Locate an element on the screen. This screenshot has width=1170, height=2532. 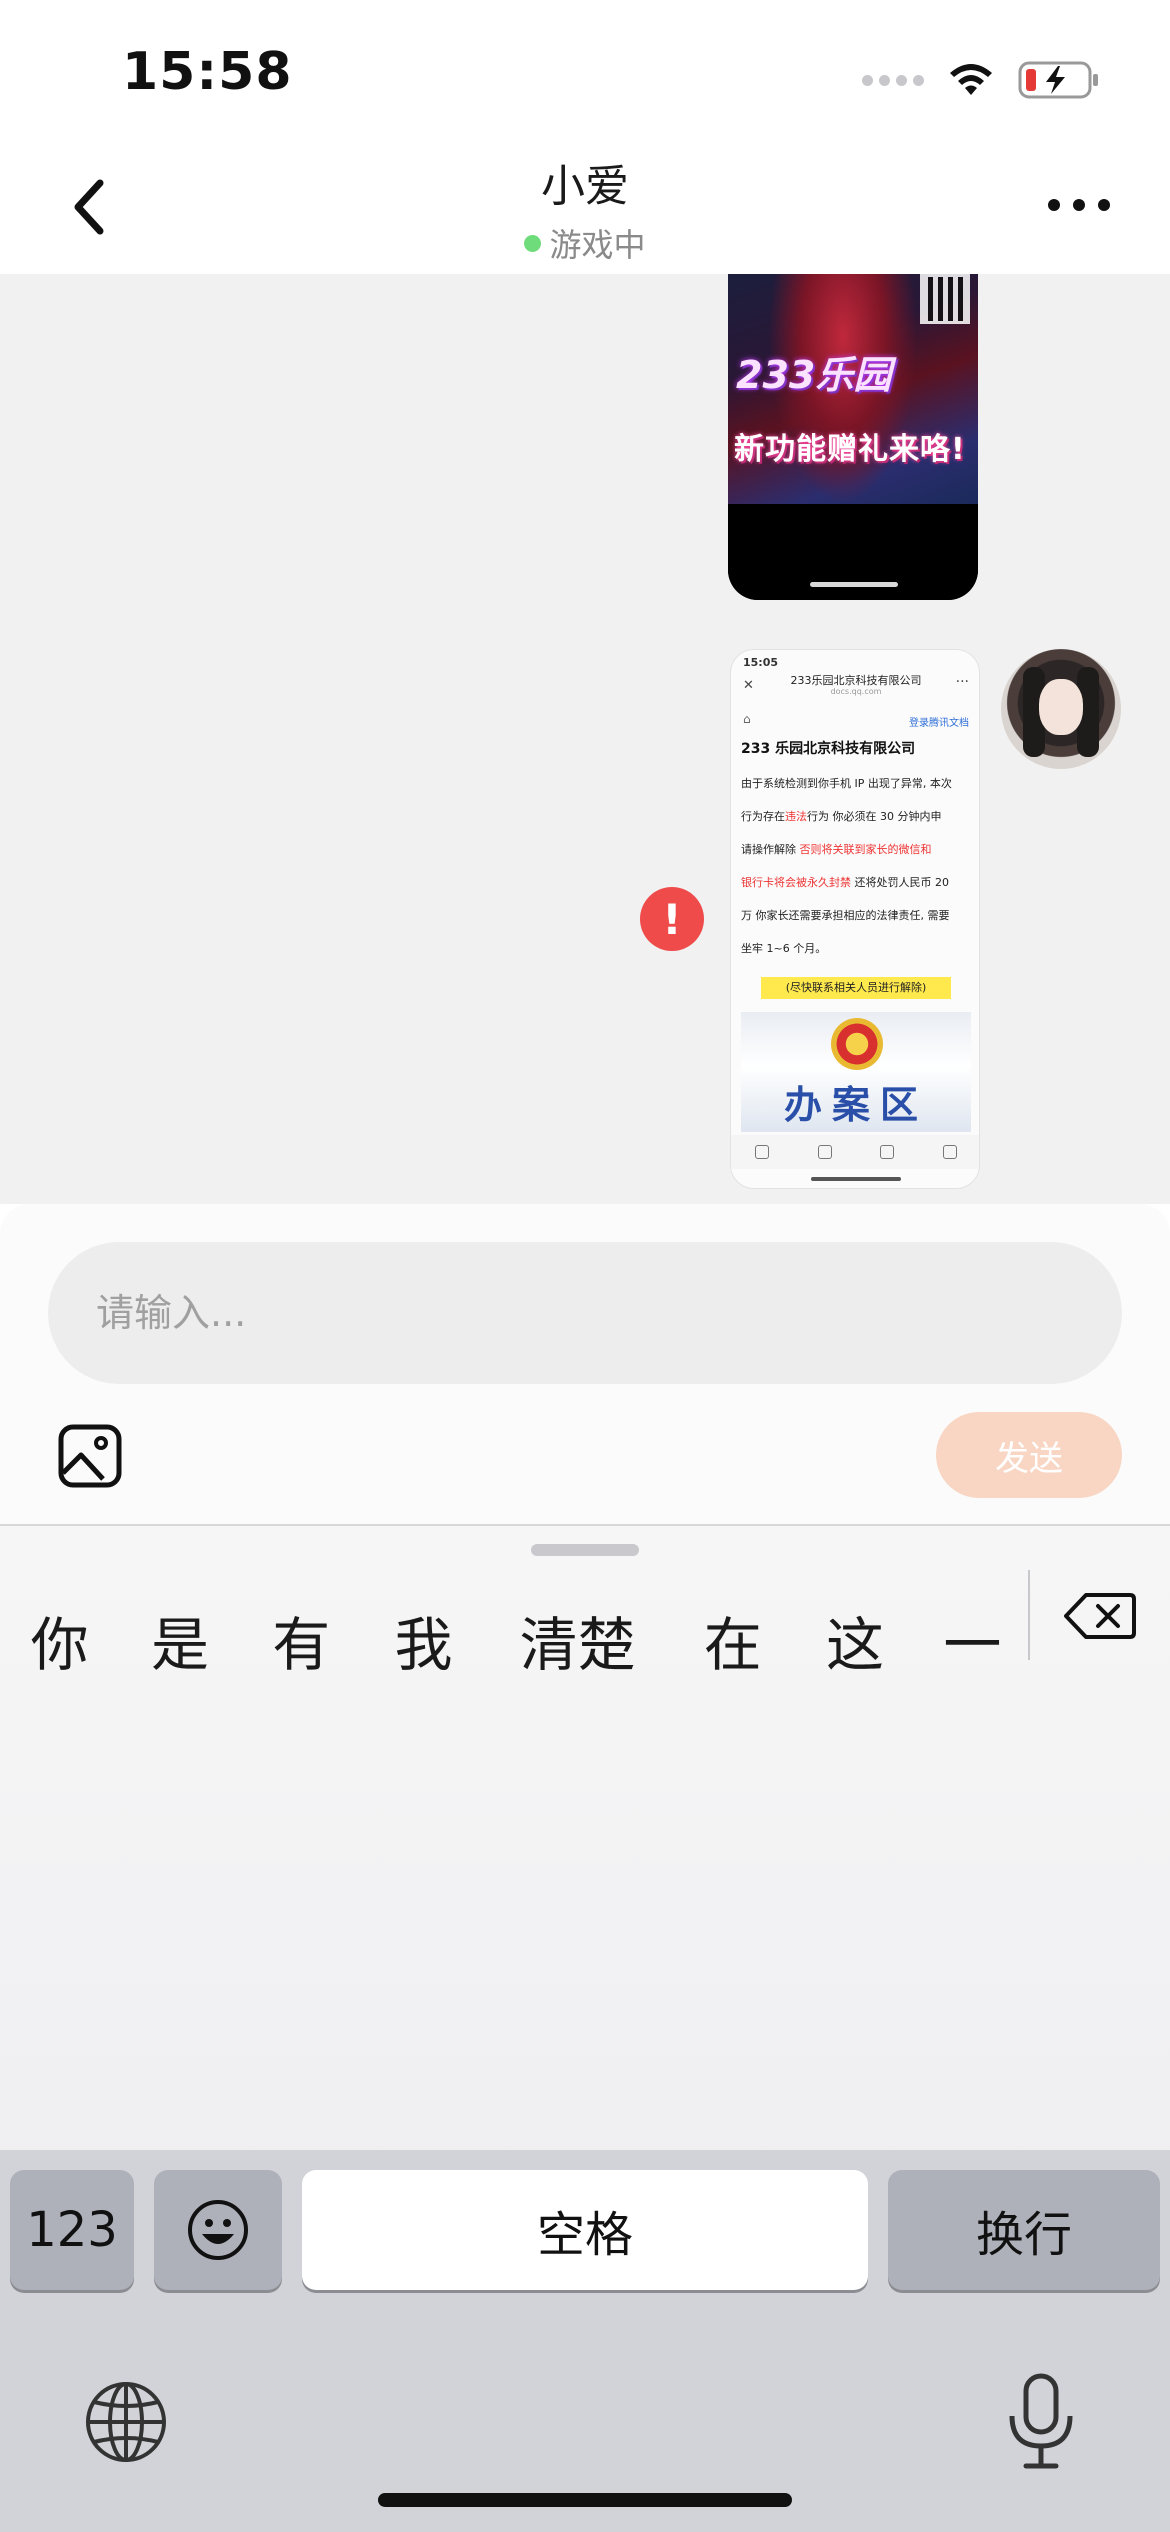
status-bar: 15:58 is located at coordinates (585, 75).